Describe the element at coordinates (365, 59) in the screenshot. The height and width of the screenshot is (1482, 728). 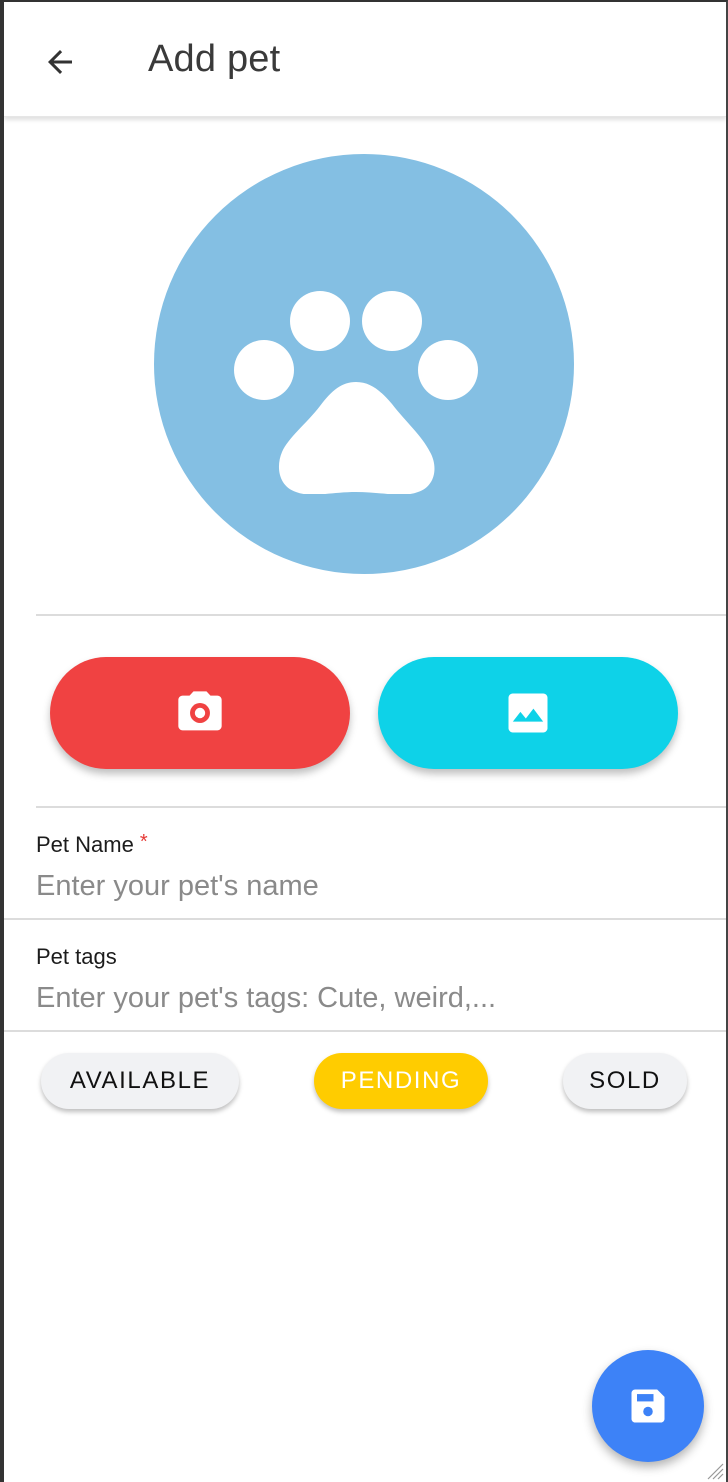
I see `app-bar: Add pet` at that location.